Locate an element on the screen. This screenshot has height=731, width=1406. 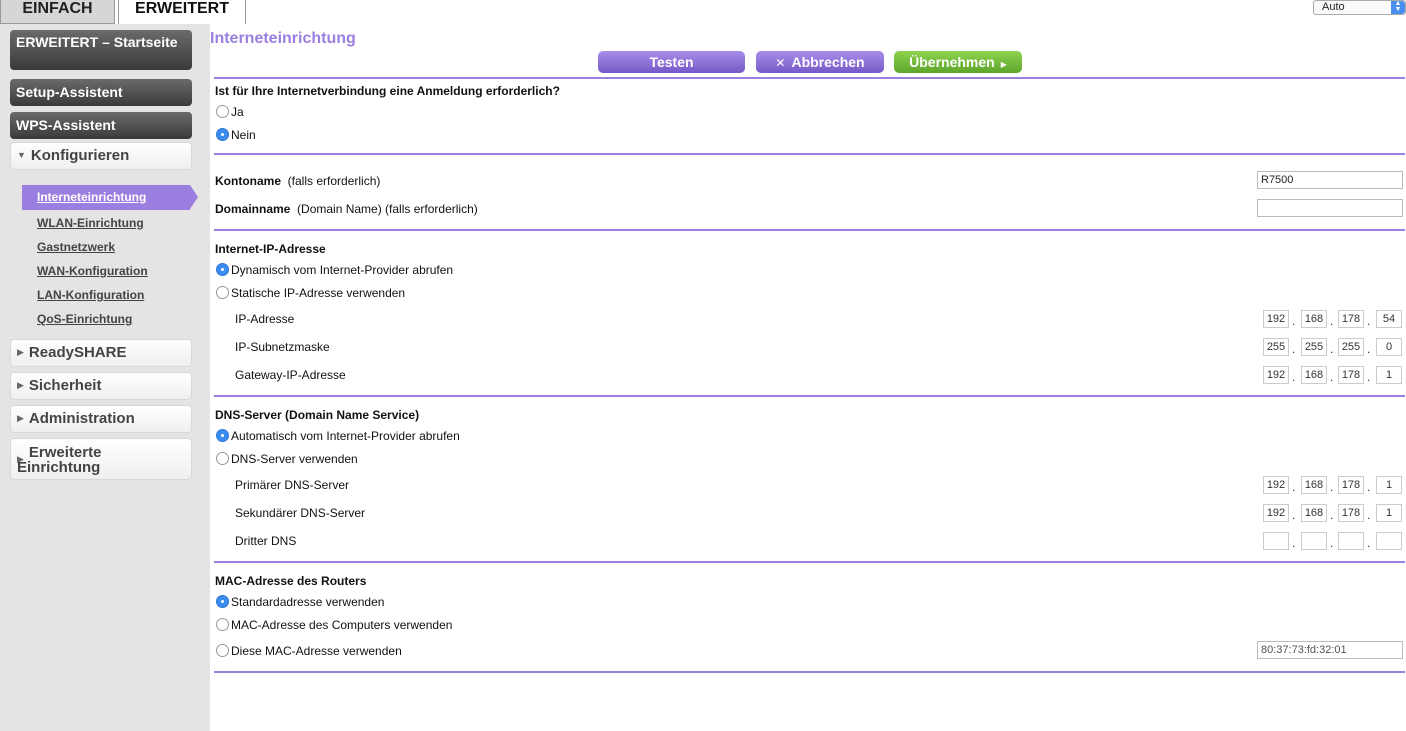
language-select: Auto ▲ ▼ is located at coordinates (1359, 7).